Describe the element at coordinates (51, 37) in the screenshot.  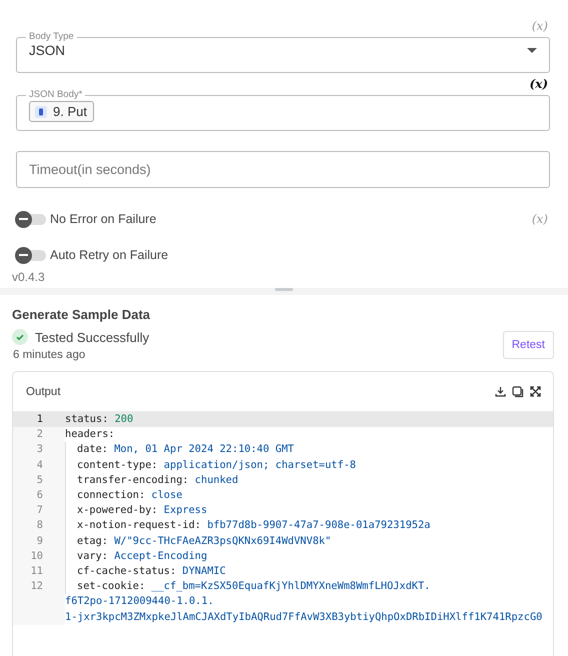
I see `field-label: Body Type` at that location.